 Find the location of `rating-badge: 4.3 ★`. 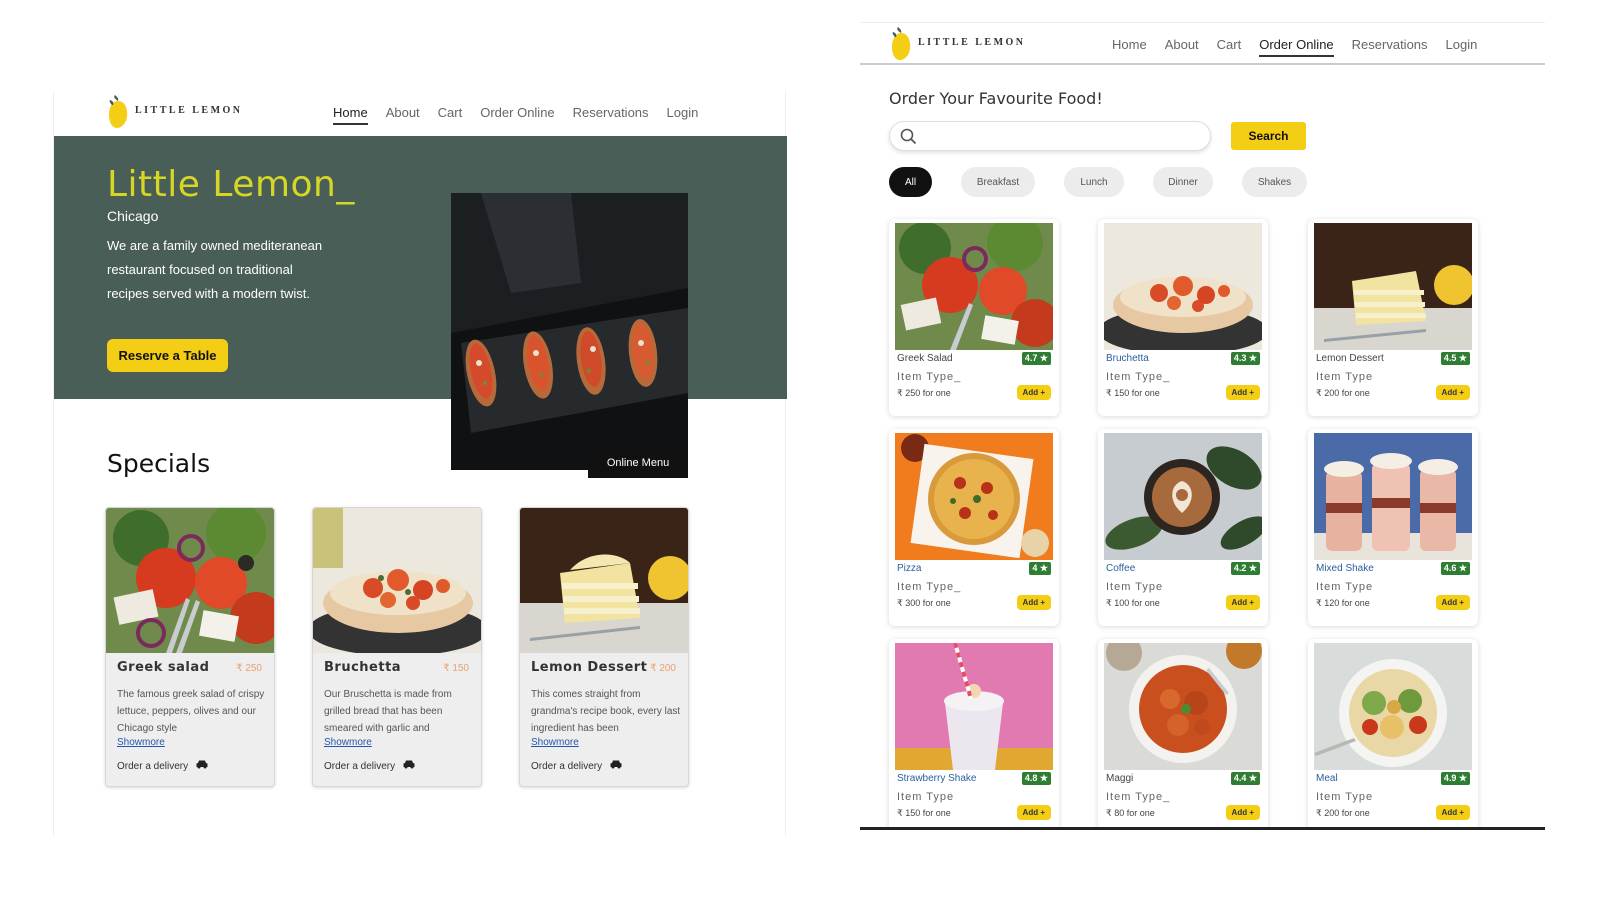

rating-badge: 4.3 ★ is located at coordinates (1245, 358).